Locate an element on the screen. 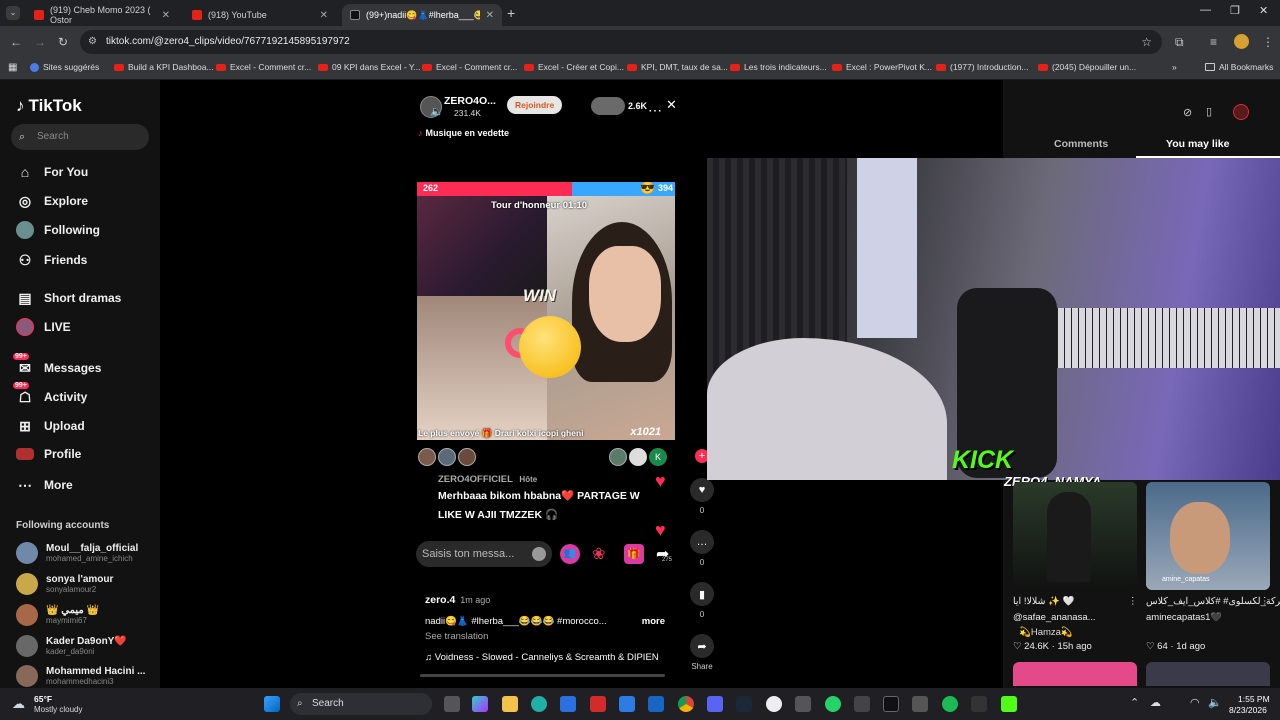 The image size is (1280, 720). bookmark-item: Sites suggérés is located at coordinates (64, 67).